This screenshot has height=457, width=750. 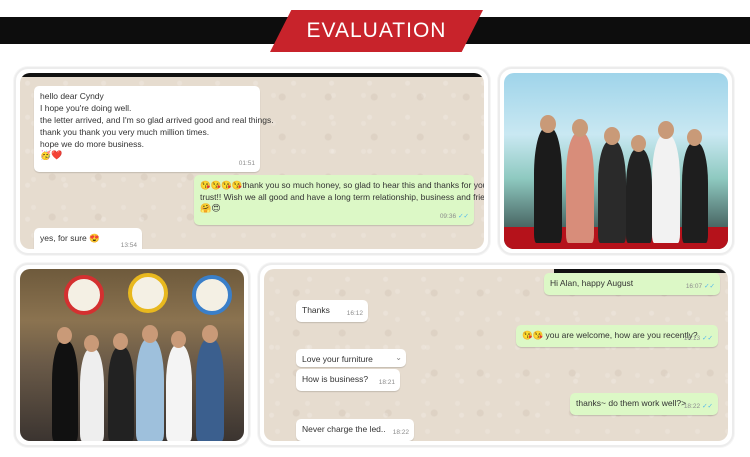 I want to click on message-bubble-incoming: Love your furniture ⌄, so click(x=351, y=358).